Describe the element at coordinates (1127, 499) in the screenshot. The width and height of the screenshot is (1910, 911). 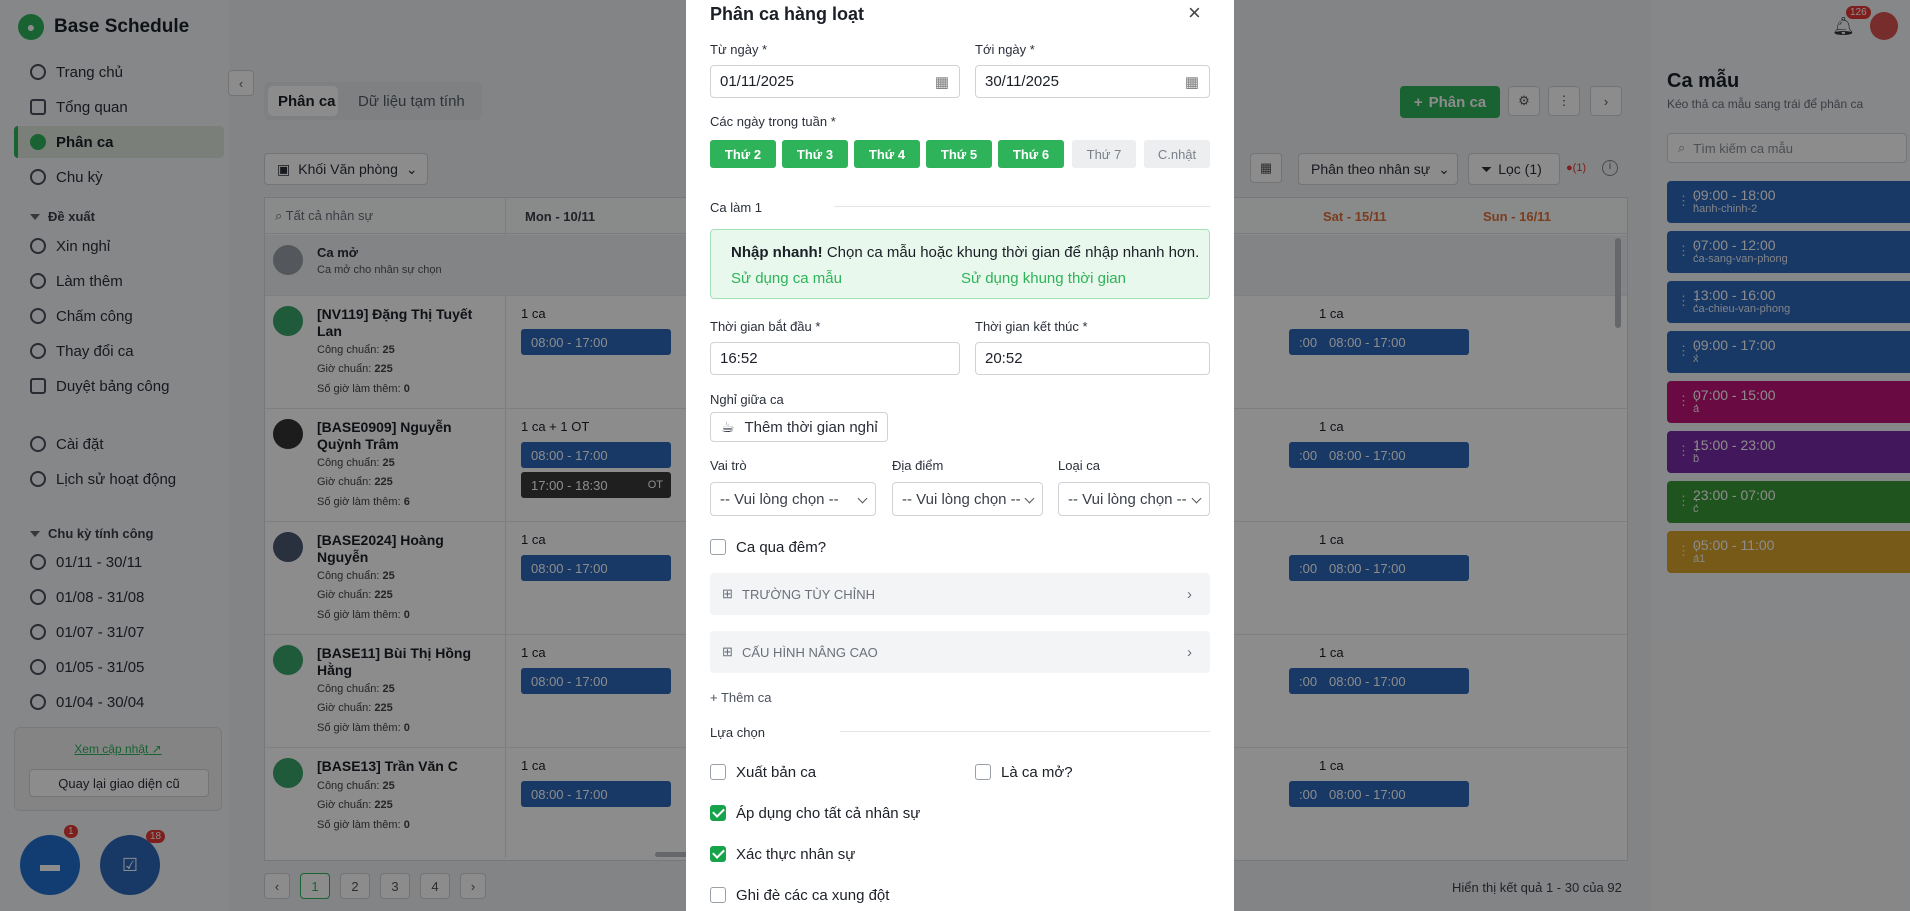
I see `shift-type-select-value: -- Vui lòng chọn --` at that location.